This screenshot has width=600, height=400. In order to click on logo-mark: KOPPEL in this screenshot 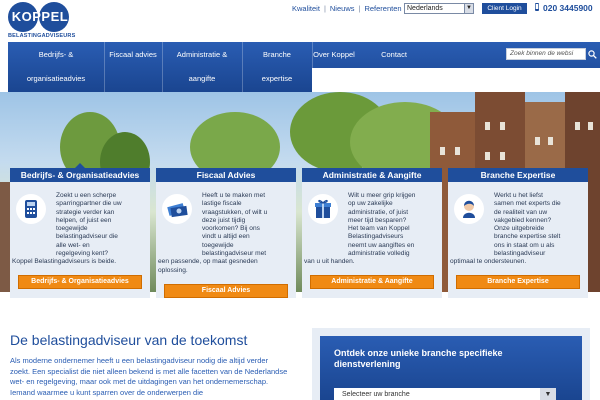, I will do `click(39, 17)`.